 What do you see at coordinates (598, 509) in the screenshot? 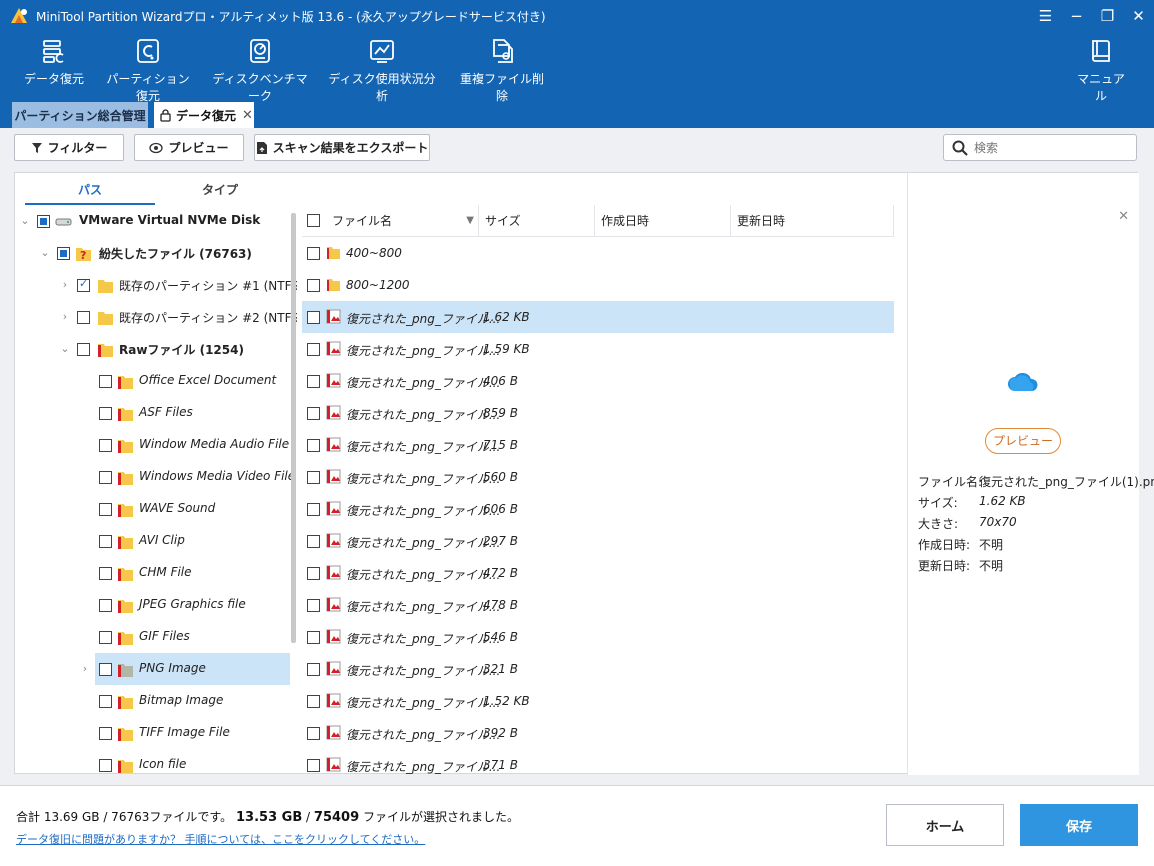
I see `file-row: 復元された_png_ファイル... 606 B` at bounding box center [598, 509].